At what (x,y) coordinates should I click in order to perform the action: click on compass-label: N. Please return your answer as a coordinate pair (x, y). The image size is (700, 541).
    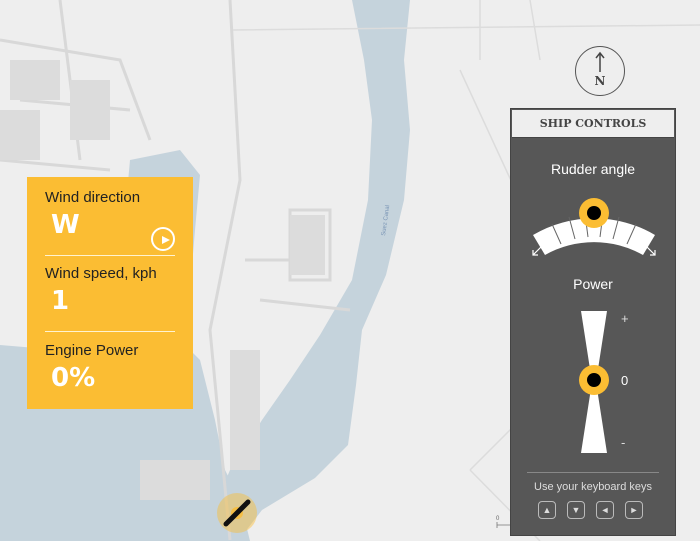
    Looking at the image, I should click on (600, 81).